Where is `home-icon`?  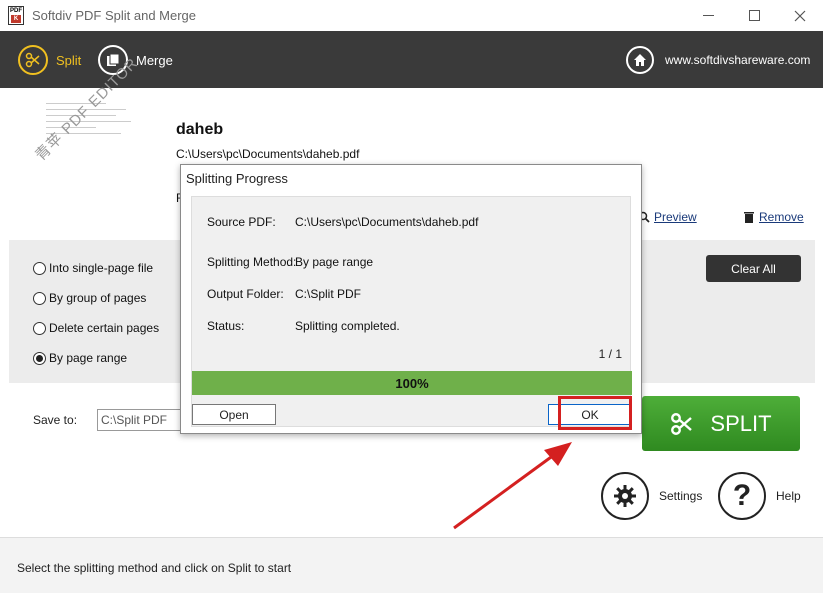
home-icon is located at coordinates (640, 60).